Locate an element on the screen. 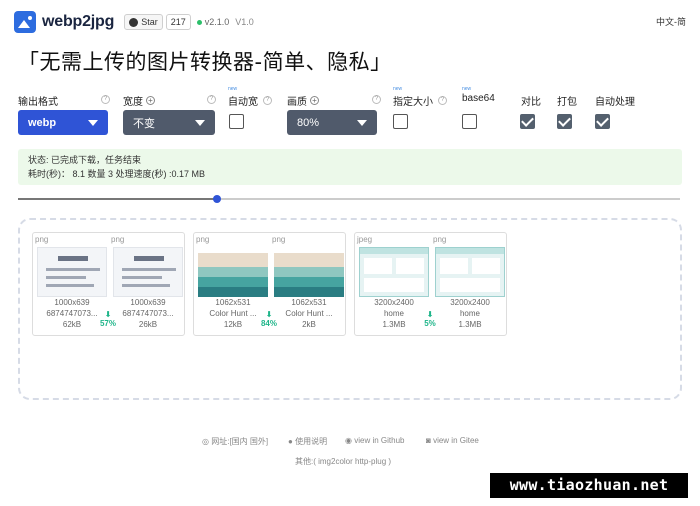 Image resolution: width=700 pixels, height=506 pixels. auto-process-label-text: 自动处理 is located at coordinates (615, 102).